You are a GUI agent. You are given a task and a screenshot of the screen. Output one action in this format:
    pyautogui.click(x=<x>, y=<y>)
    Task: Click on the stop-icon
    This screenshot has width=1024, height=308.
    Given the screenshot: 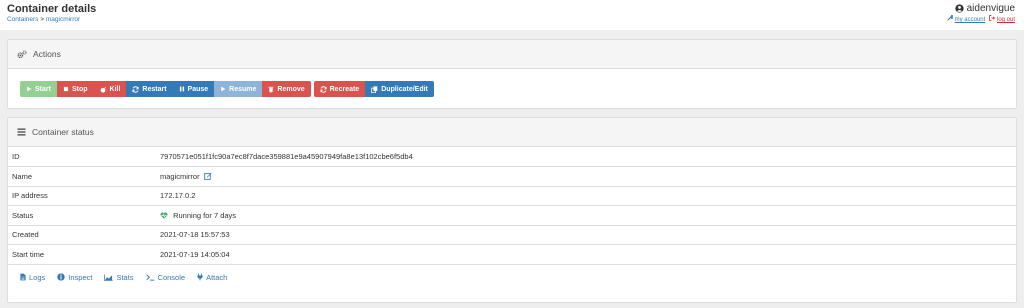 What is the action you would take?
    pyautogui.click(x=66, y=89)
    